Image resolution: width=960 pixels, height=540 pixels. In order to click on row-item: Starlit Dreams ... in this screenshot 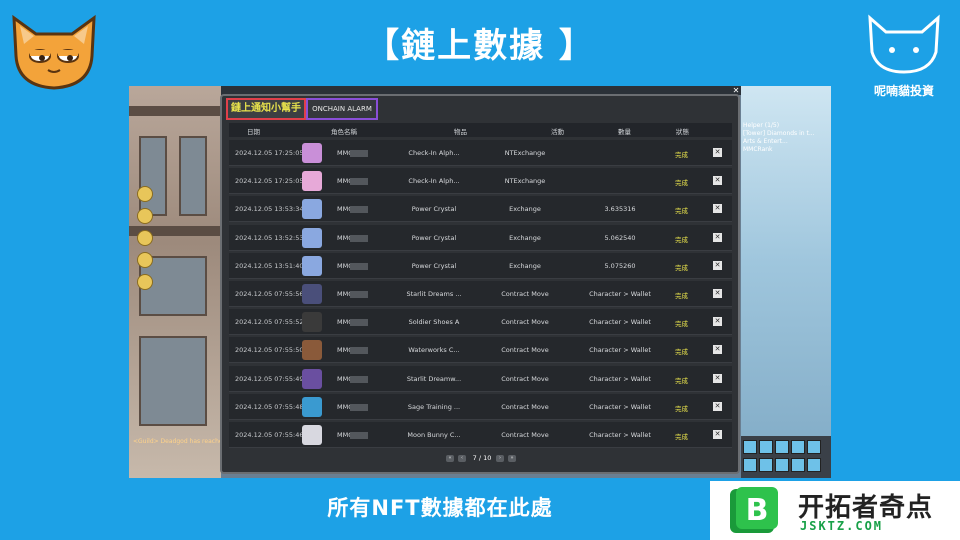, I will do `click(434, 293)`.